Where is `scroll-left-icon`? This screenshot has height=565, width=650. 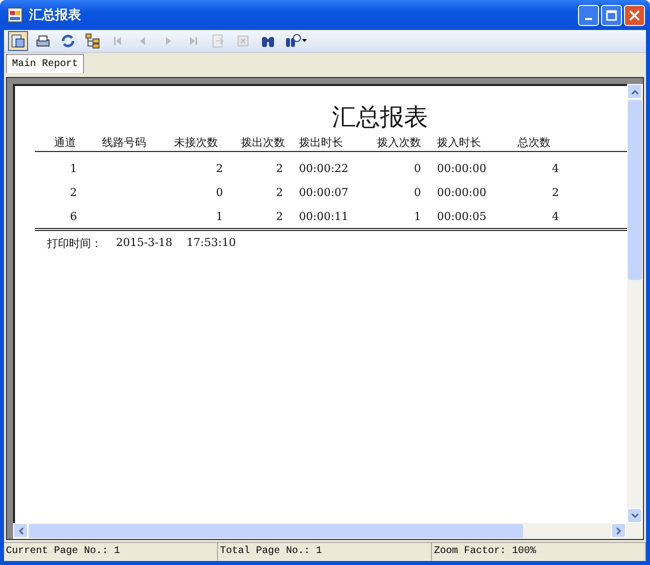
scroll-left-icon is located at coordinates (21, 530).